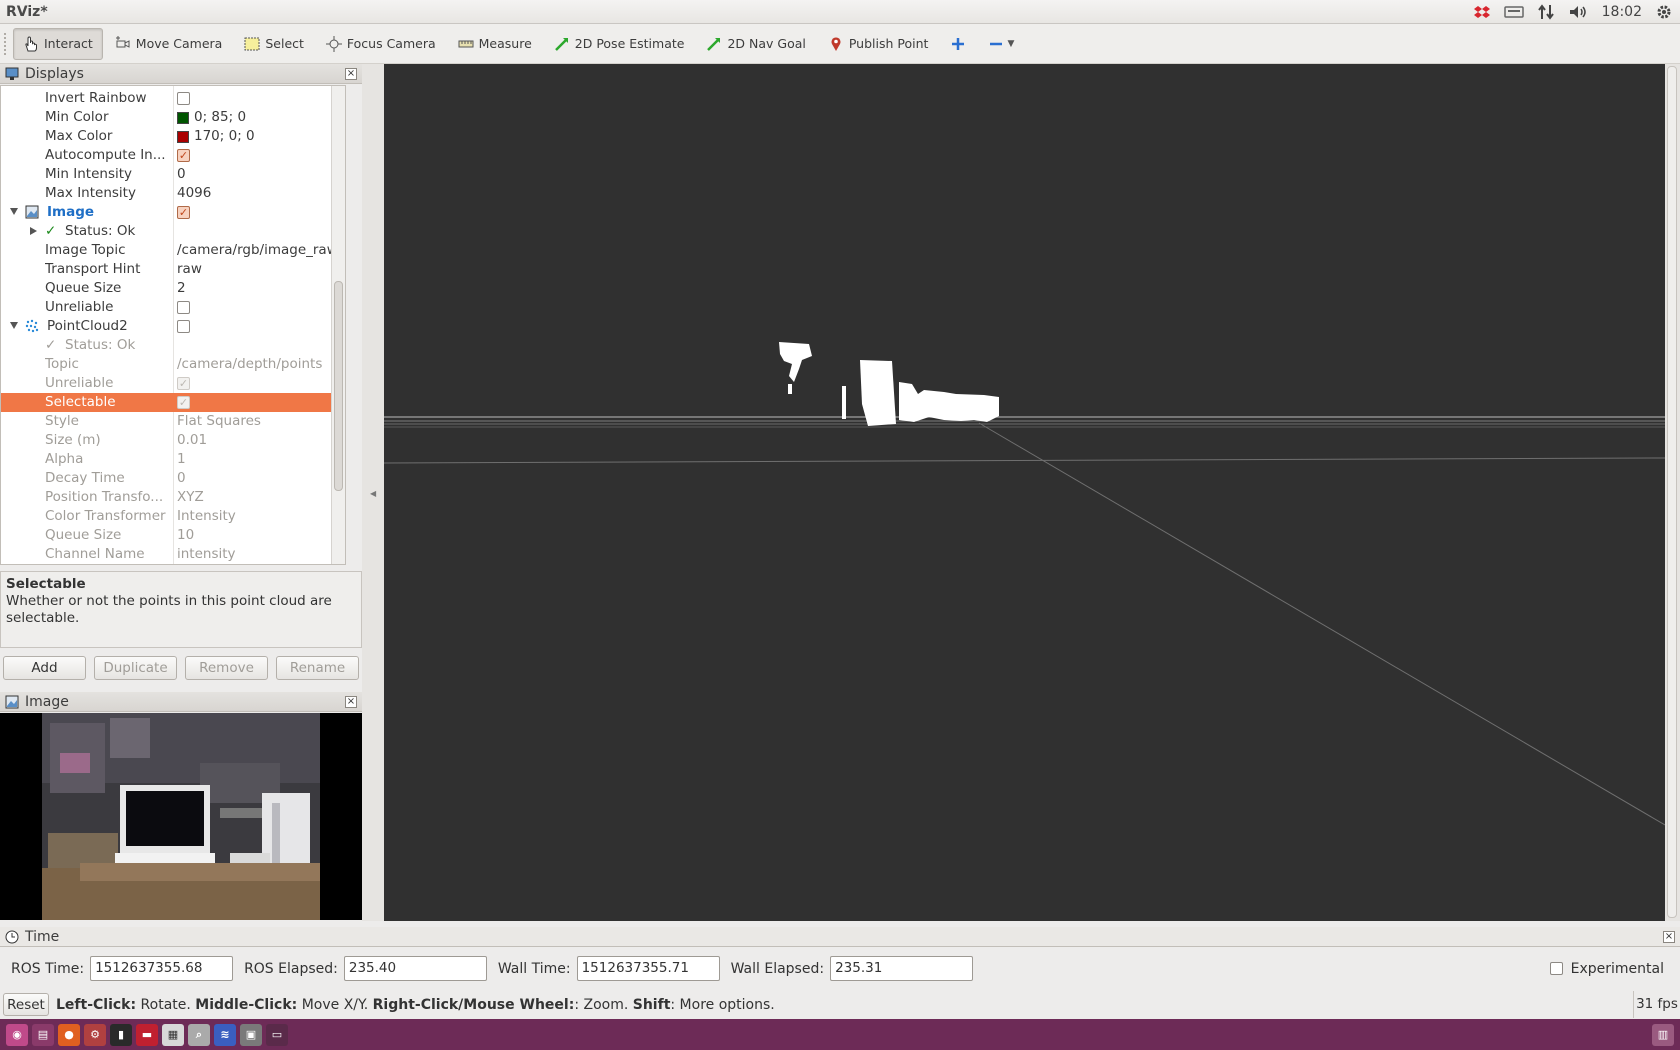  Describe the element at coordinates (755, 44) in the screenshot. I see `tool-2d-nav-goal-button: 2D Nav Goal` at that location.